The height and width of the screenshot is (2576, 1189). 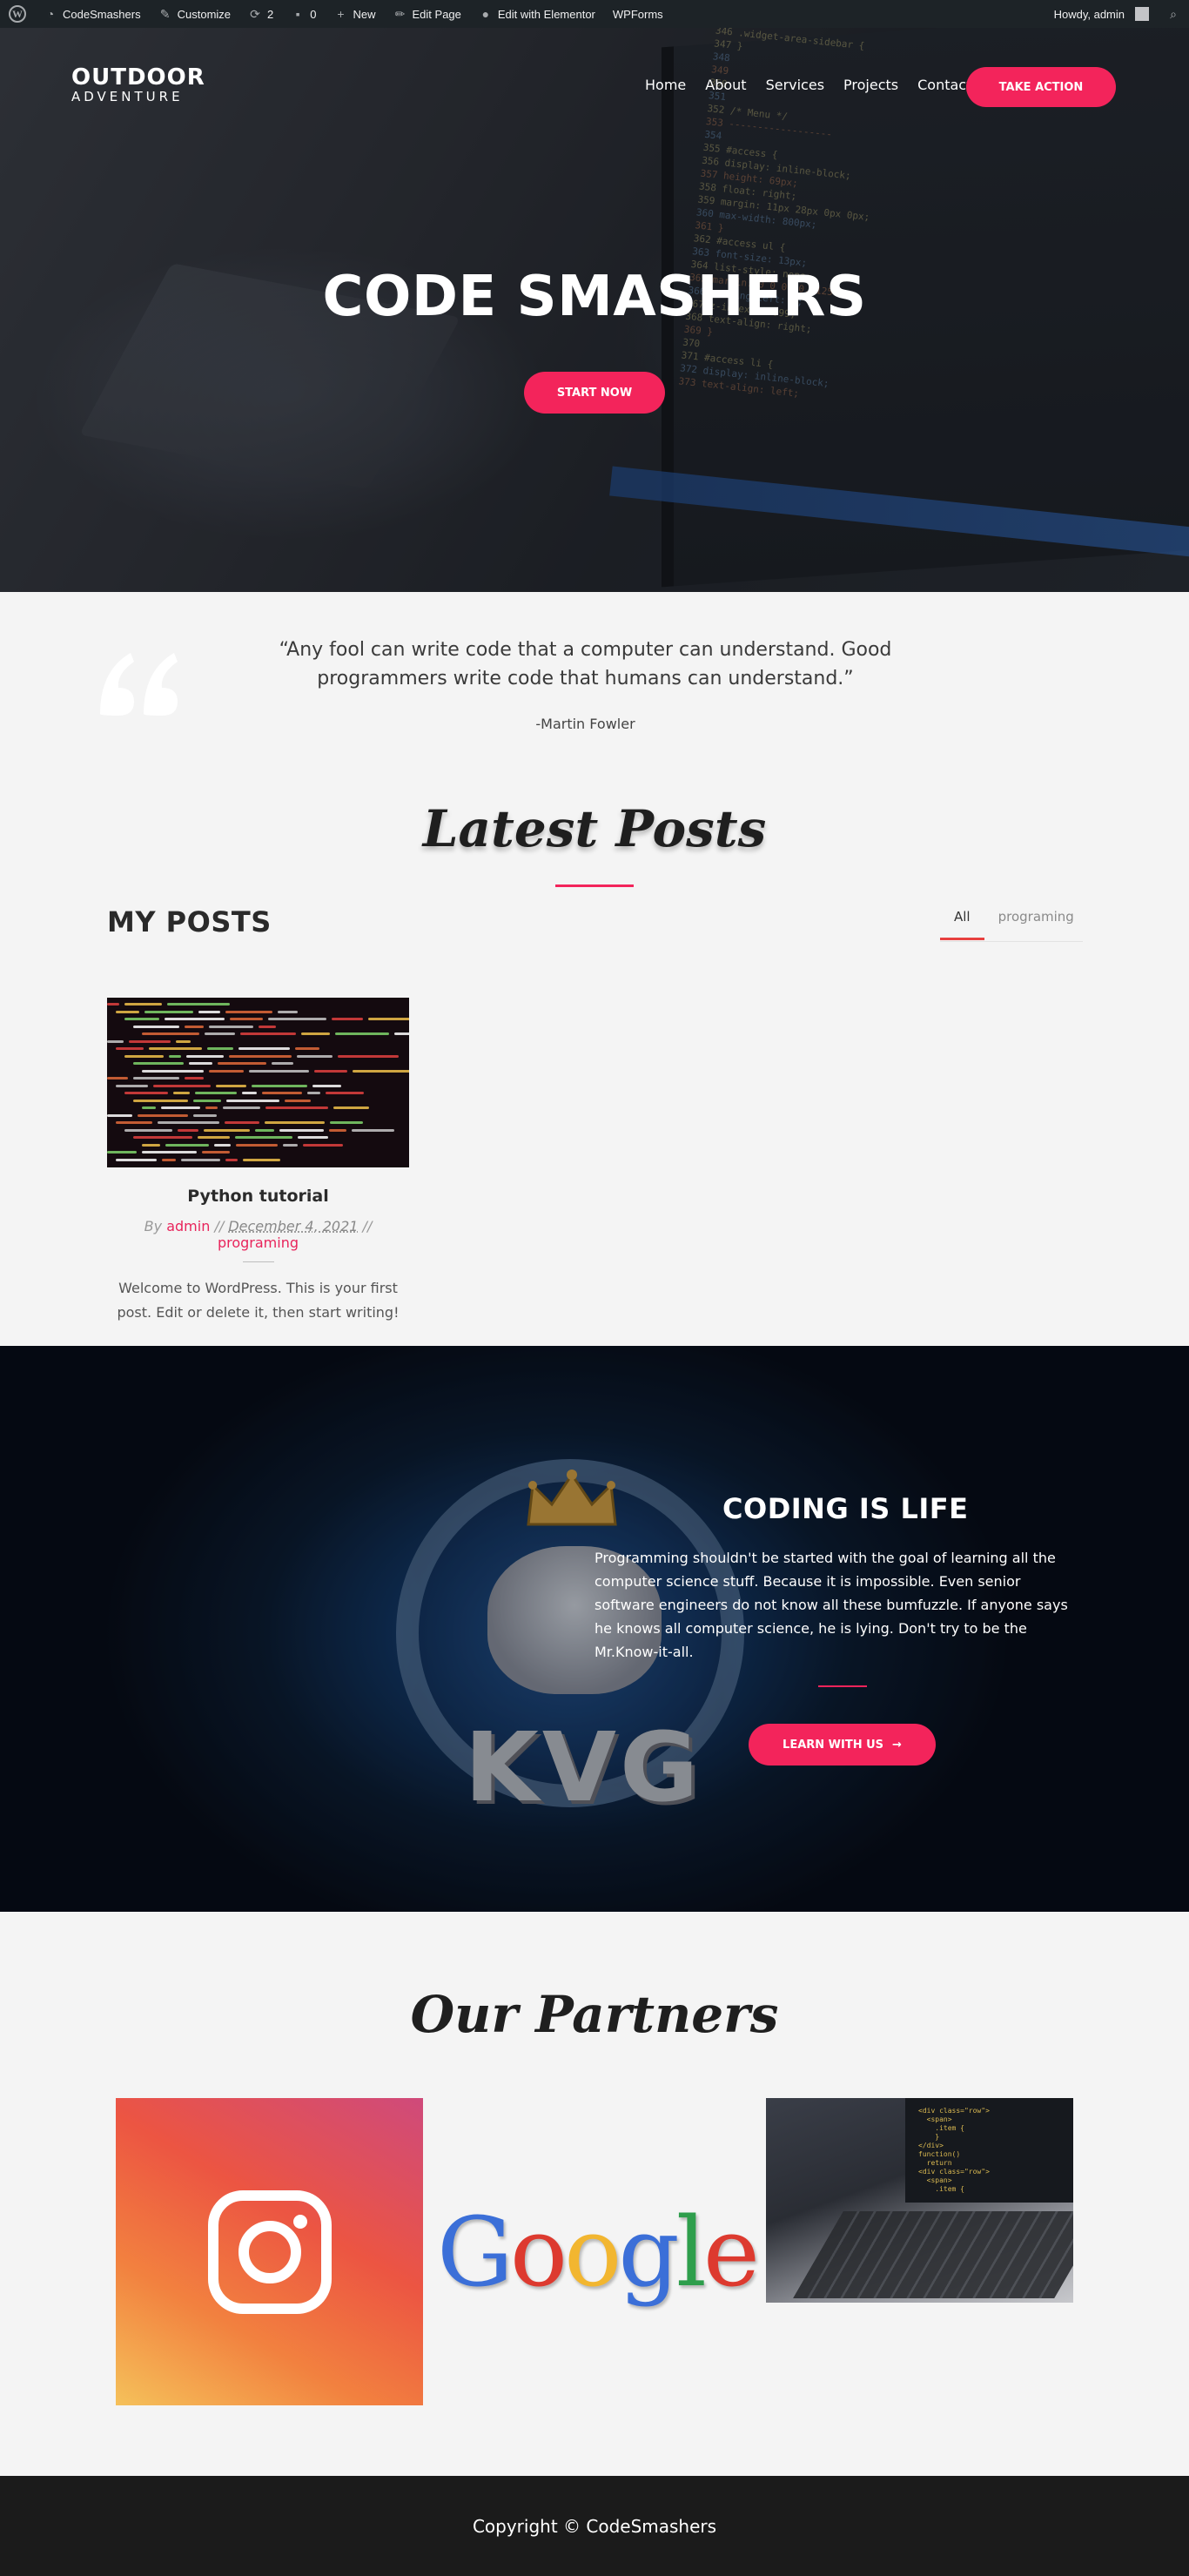 What do you see at coordinates (1174, 14) in the screenshot?
I see `search-button: ⌕` at bounding box center [1174, 14].